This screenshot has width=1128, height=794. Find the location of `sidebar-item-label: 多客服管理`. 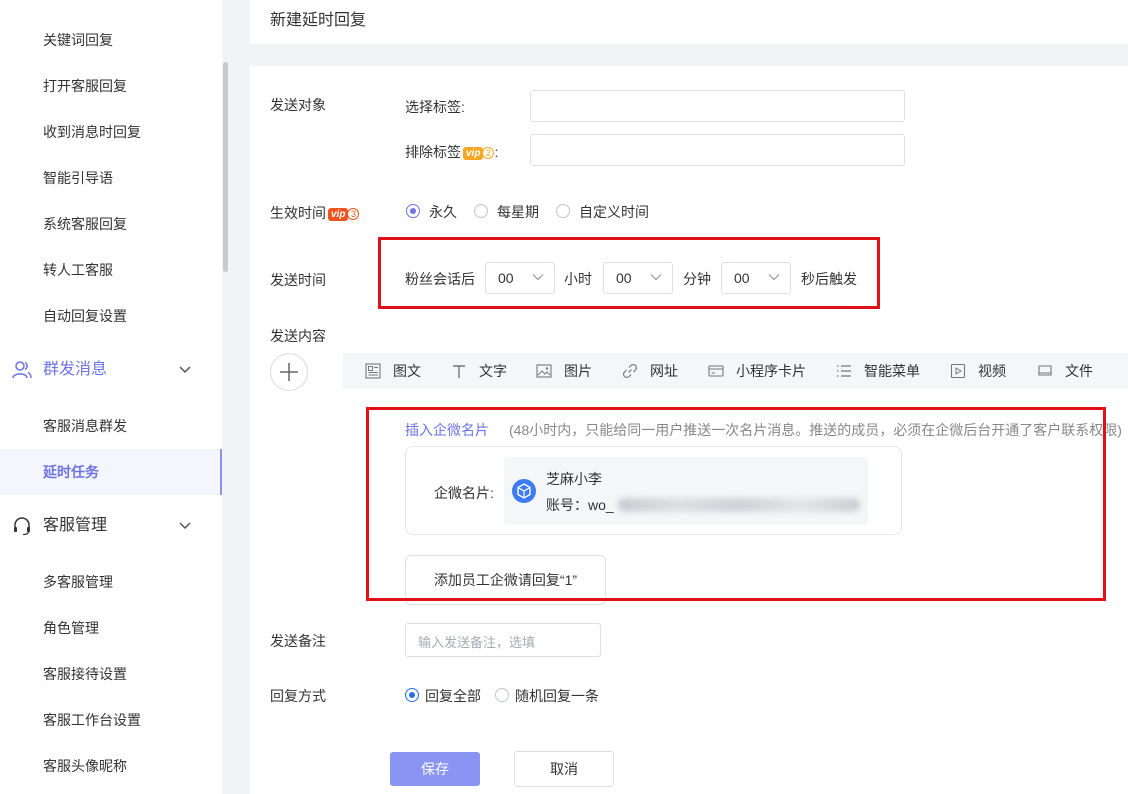

sidebar-item-label: 多客服管理 is located at coordinates (78, 582).